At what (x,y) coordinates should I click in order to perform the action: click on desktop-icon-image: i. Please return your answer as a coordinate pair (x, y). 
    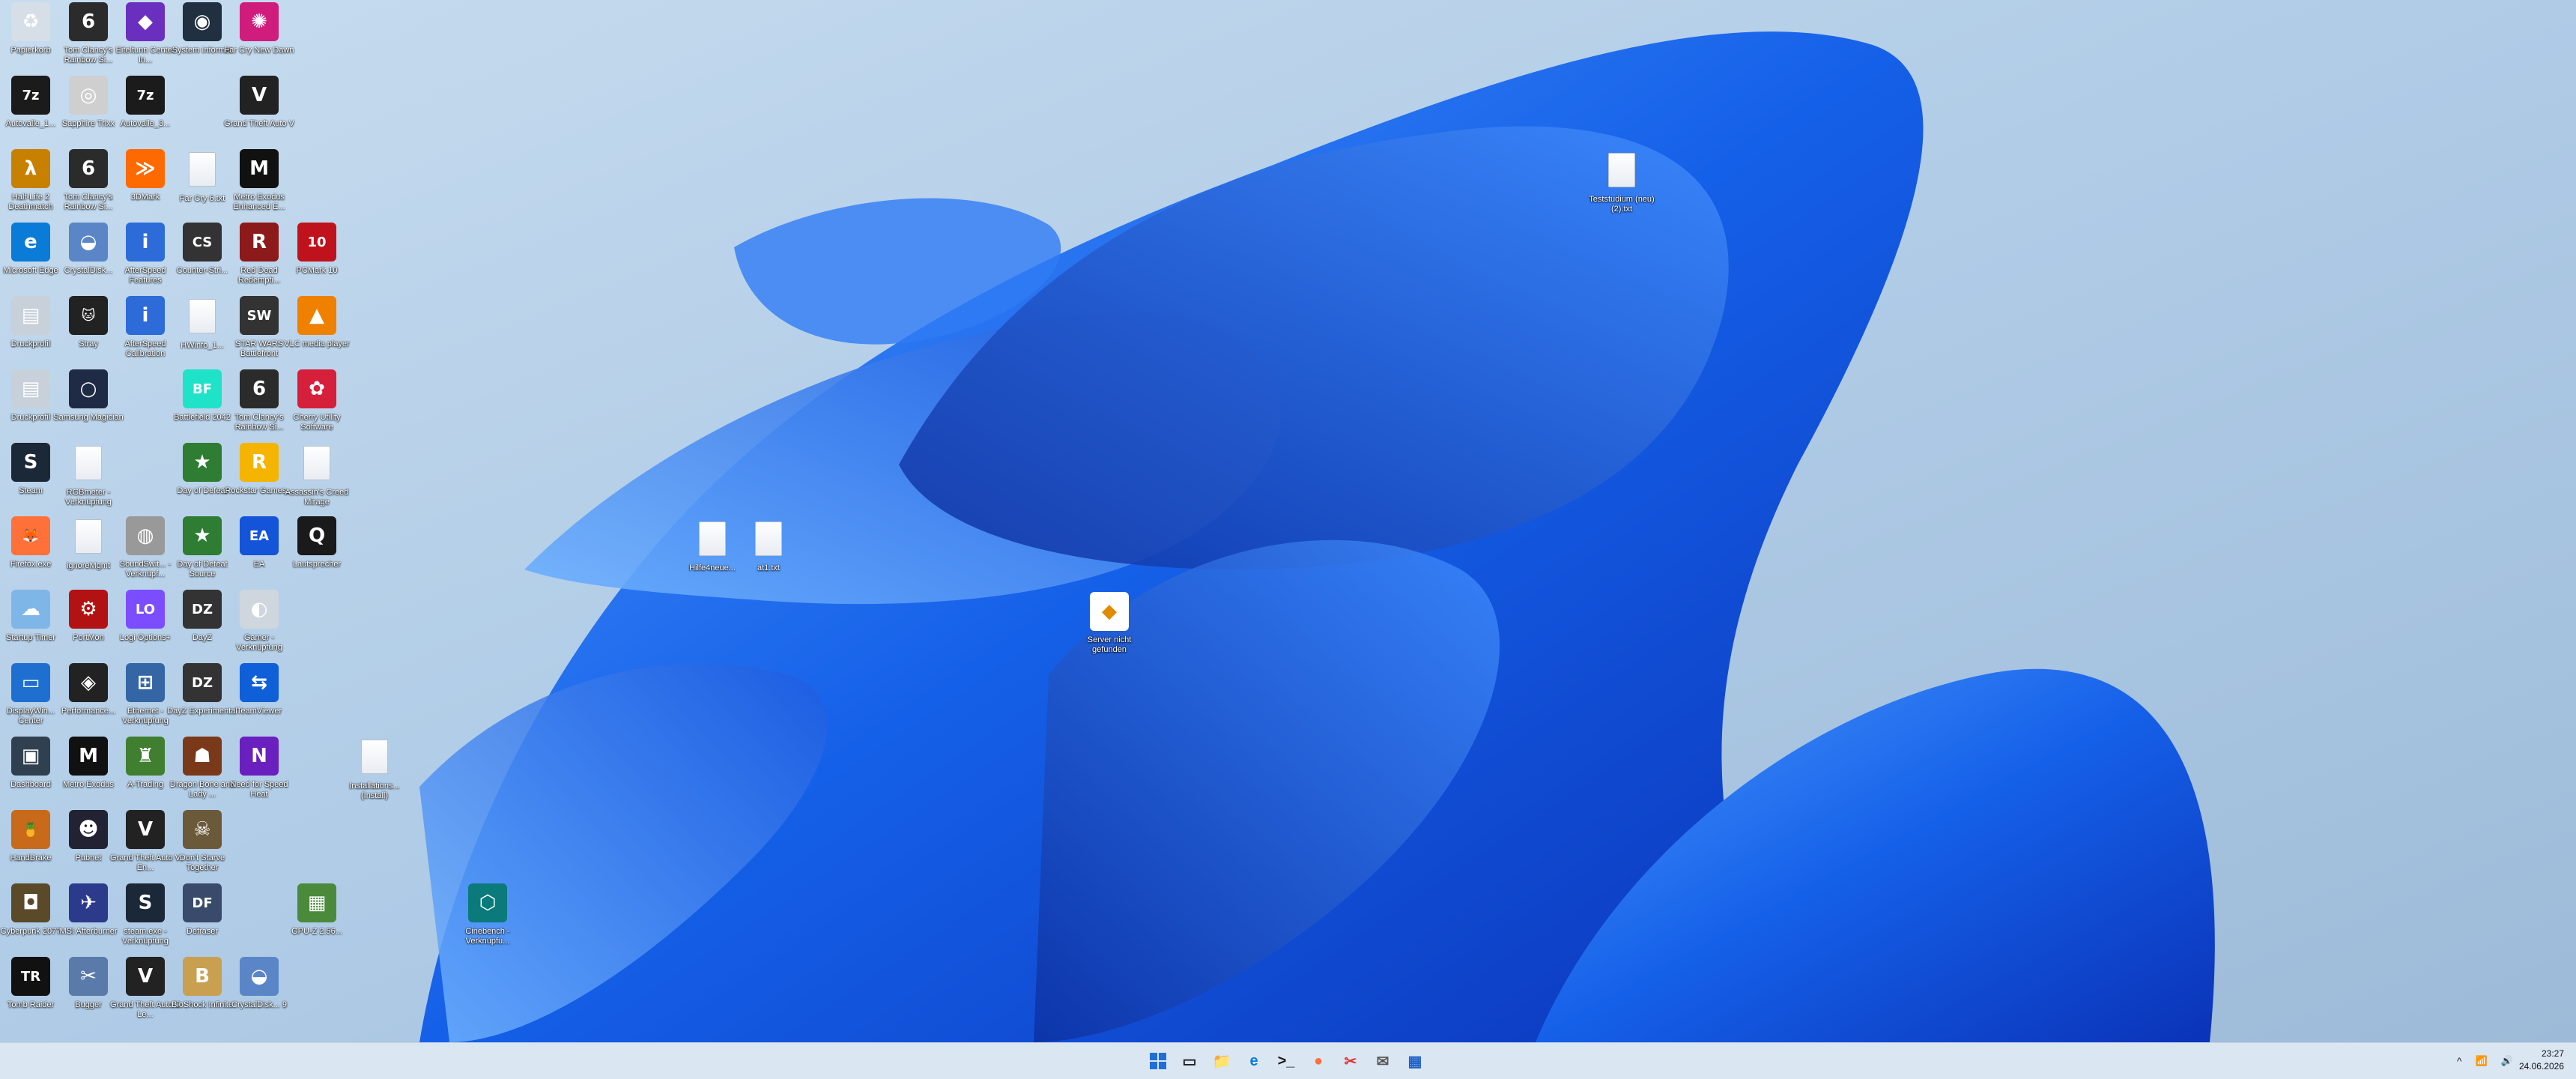
    Looking at the image, I should click on (145, 315).